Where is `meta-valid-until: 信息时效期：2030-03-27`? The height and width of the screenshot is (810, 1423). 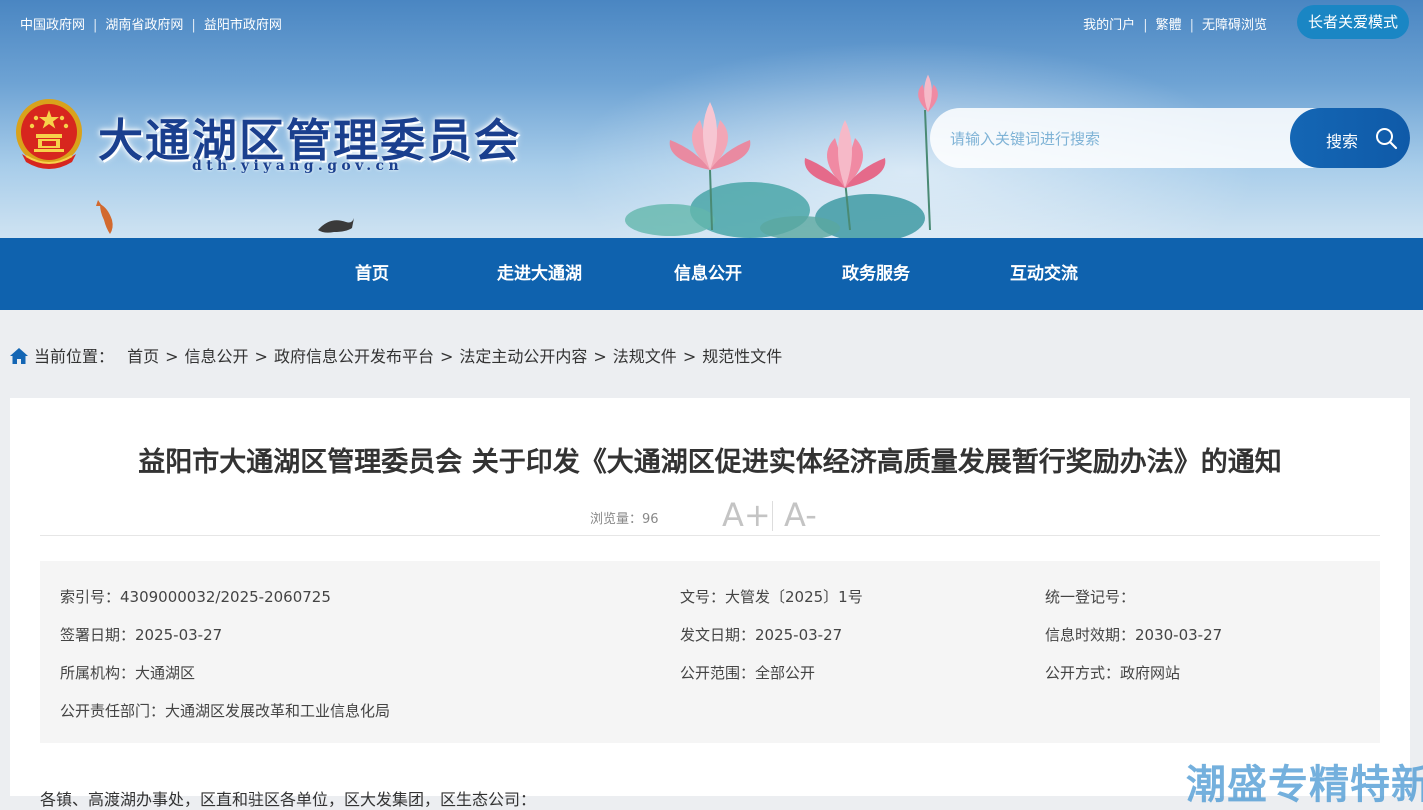
meta-valid-until: 信息时效期：2030-03-27 is located at coordinates (1134, 635).